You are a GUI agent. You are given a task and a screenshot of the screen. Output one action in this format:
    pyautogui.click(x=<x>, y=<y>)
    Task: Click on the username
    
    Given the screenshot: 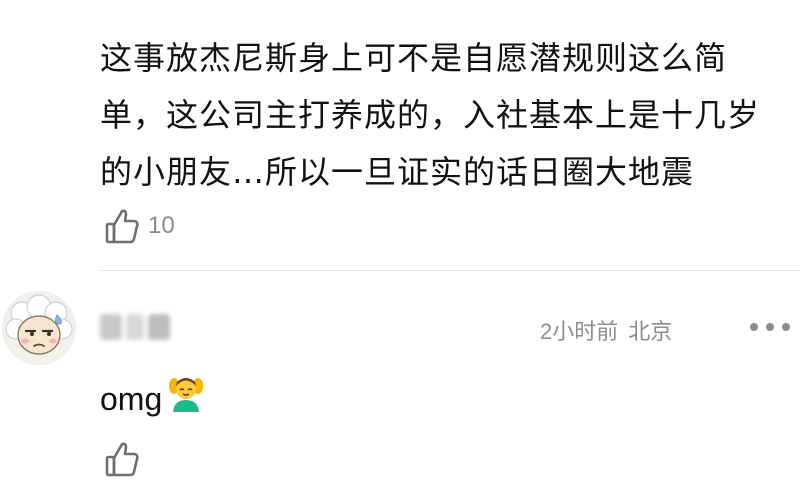 What is the action you would take?
    pyautogui.click(x=140, y=327)
    